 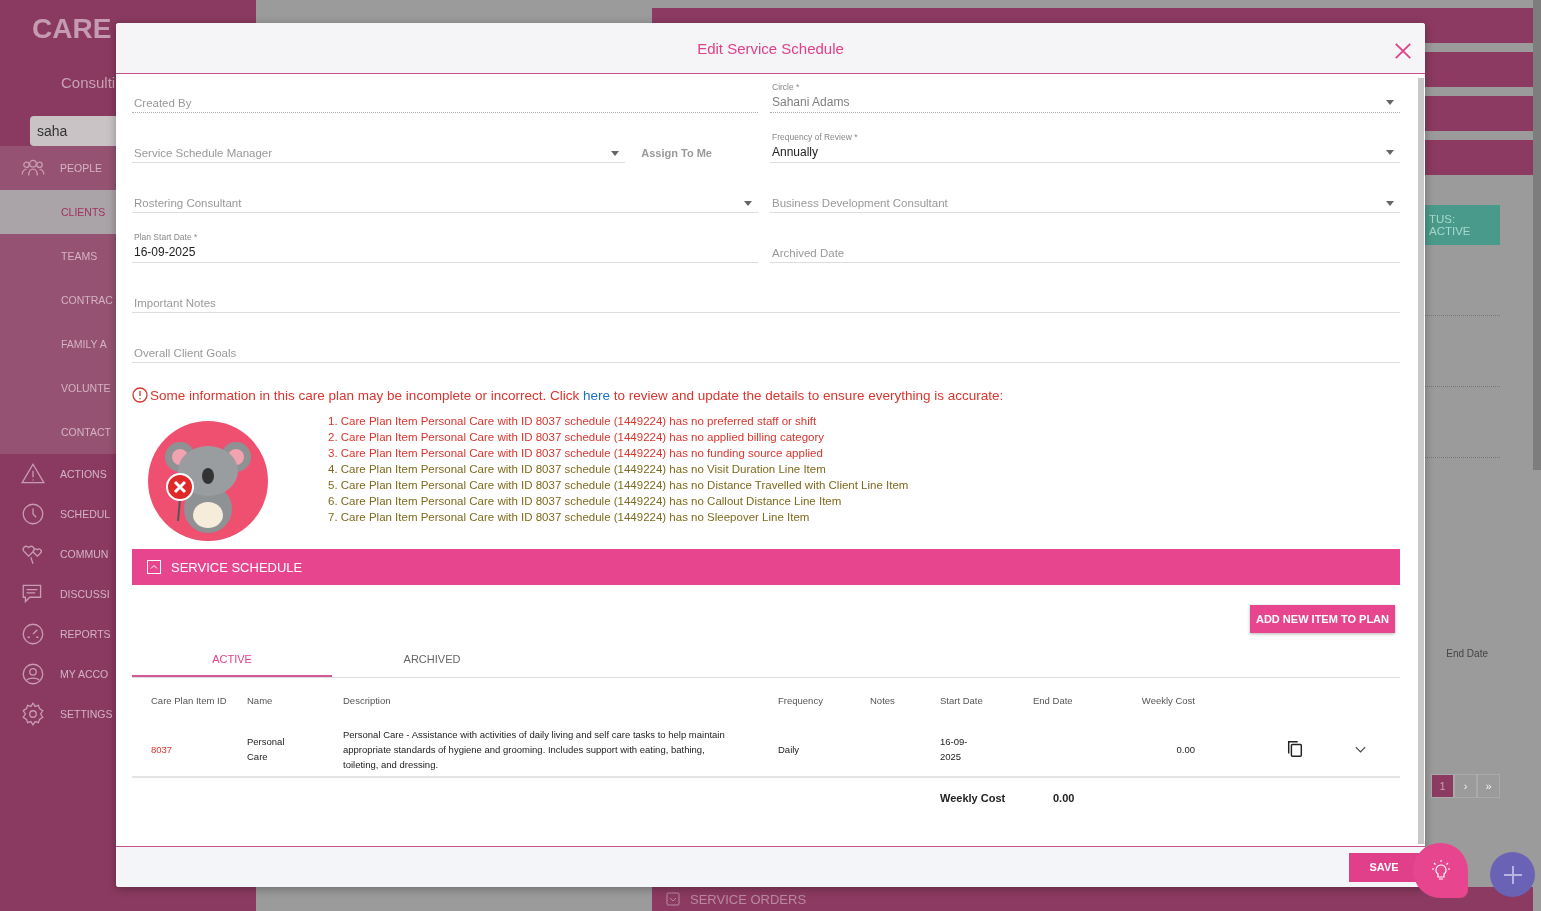 What do you see at coordinates (569, 517) in the screenshot?
I see `issue-item: 7. Care Plan Item Personal Care with ID 8037 schedule (1449224) has no Sleepover Line Item` at bounding box center [569, 517].